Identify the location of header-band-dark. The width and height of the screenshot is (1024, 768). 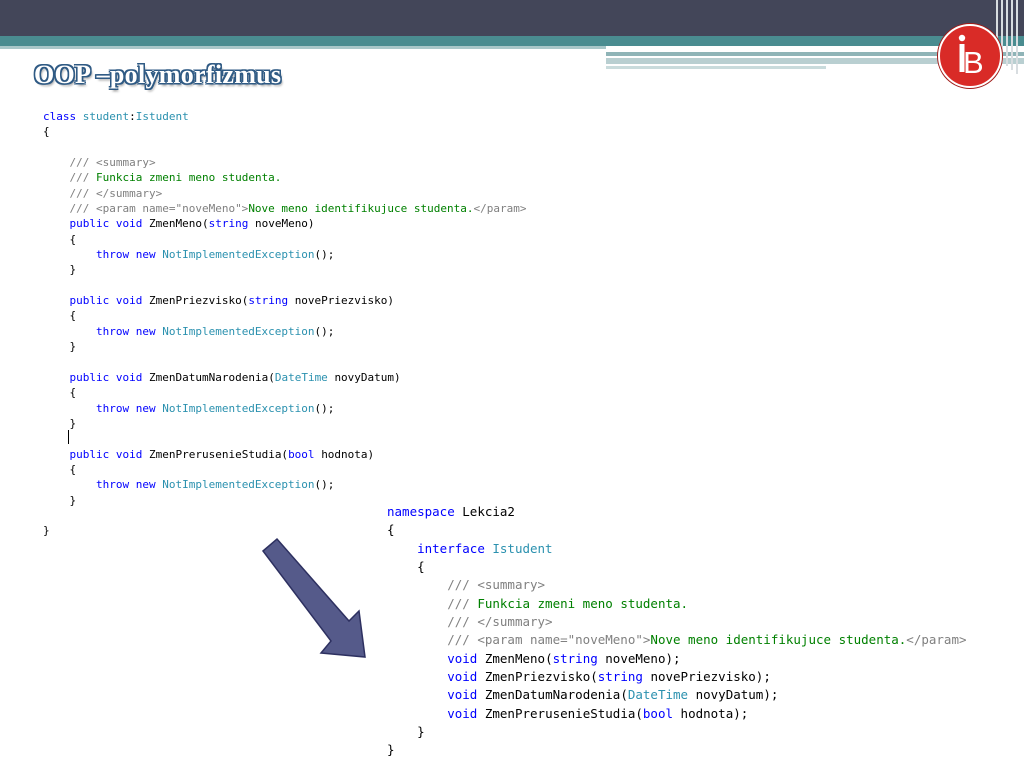
(512, 18).